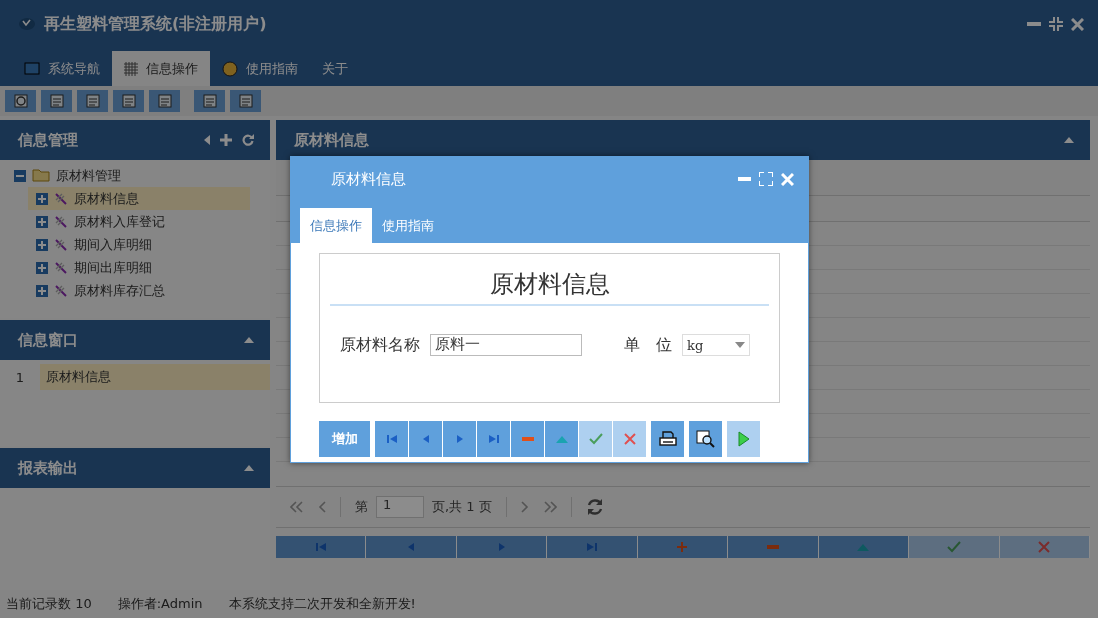  What do you see at coordinates (155, 377) in the screenshot?
I see `window-list-item: 原材料信息` at bounding box center [155, 377].